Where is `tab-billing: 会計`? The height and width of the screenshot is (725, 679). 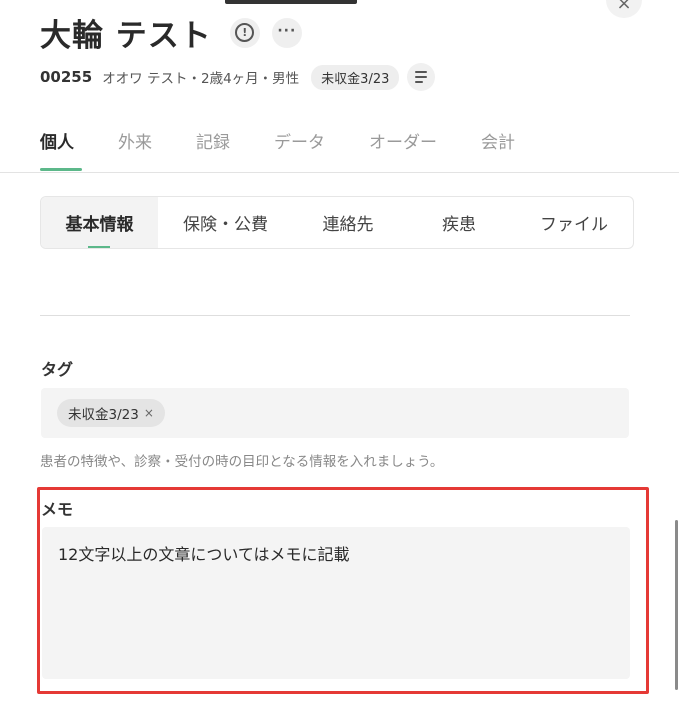 tab-billing: 会計 is located at coordinates (498, 151).